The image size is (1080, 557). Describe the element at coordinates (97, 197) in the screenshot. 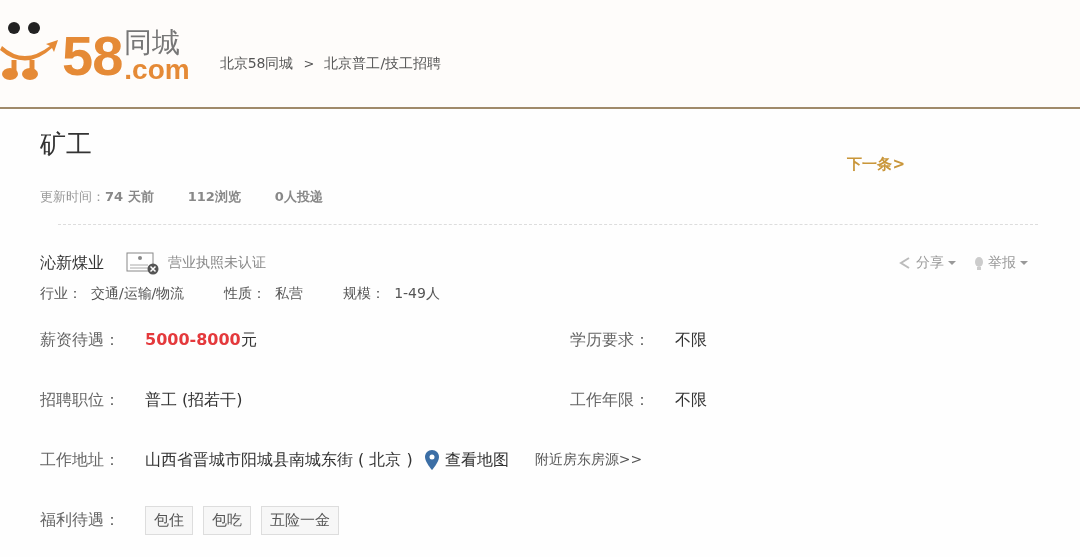

I see `meta-info: 更新时间：74 天前` at that location.